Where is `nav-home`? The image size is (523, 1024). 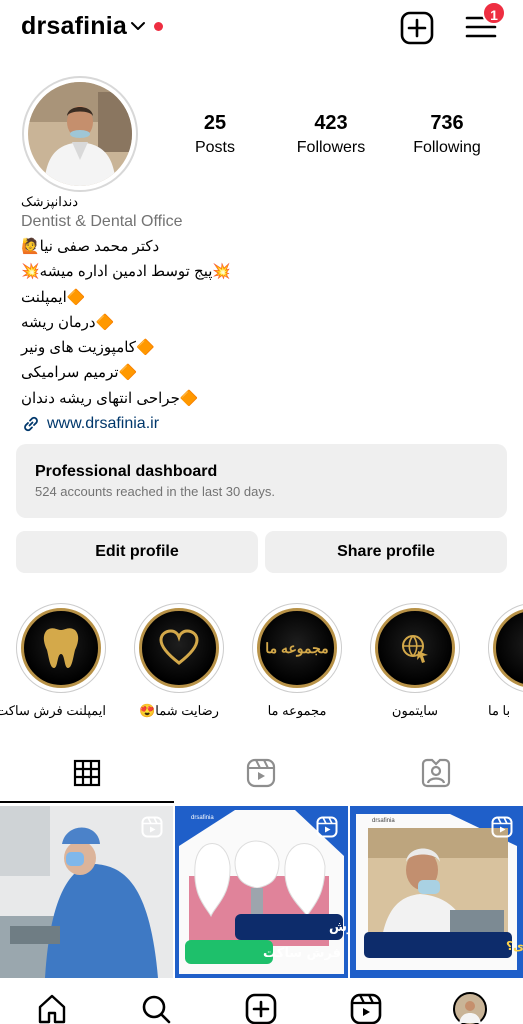 nav-home is located at coordinates (52, 1008).